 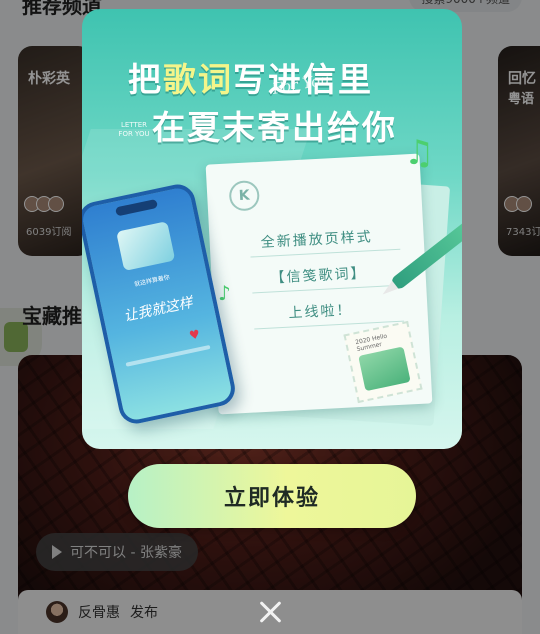 I want to click on album-cover, so click(x=146, y=246).